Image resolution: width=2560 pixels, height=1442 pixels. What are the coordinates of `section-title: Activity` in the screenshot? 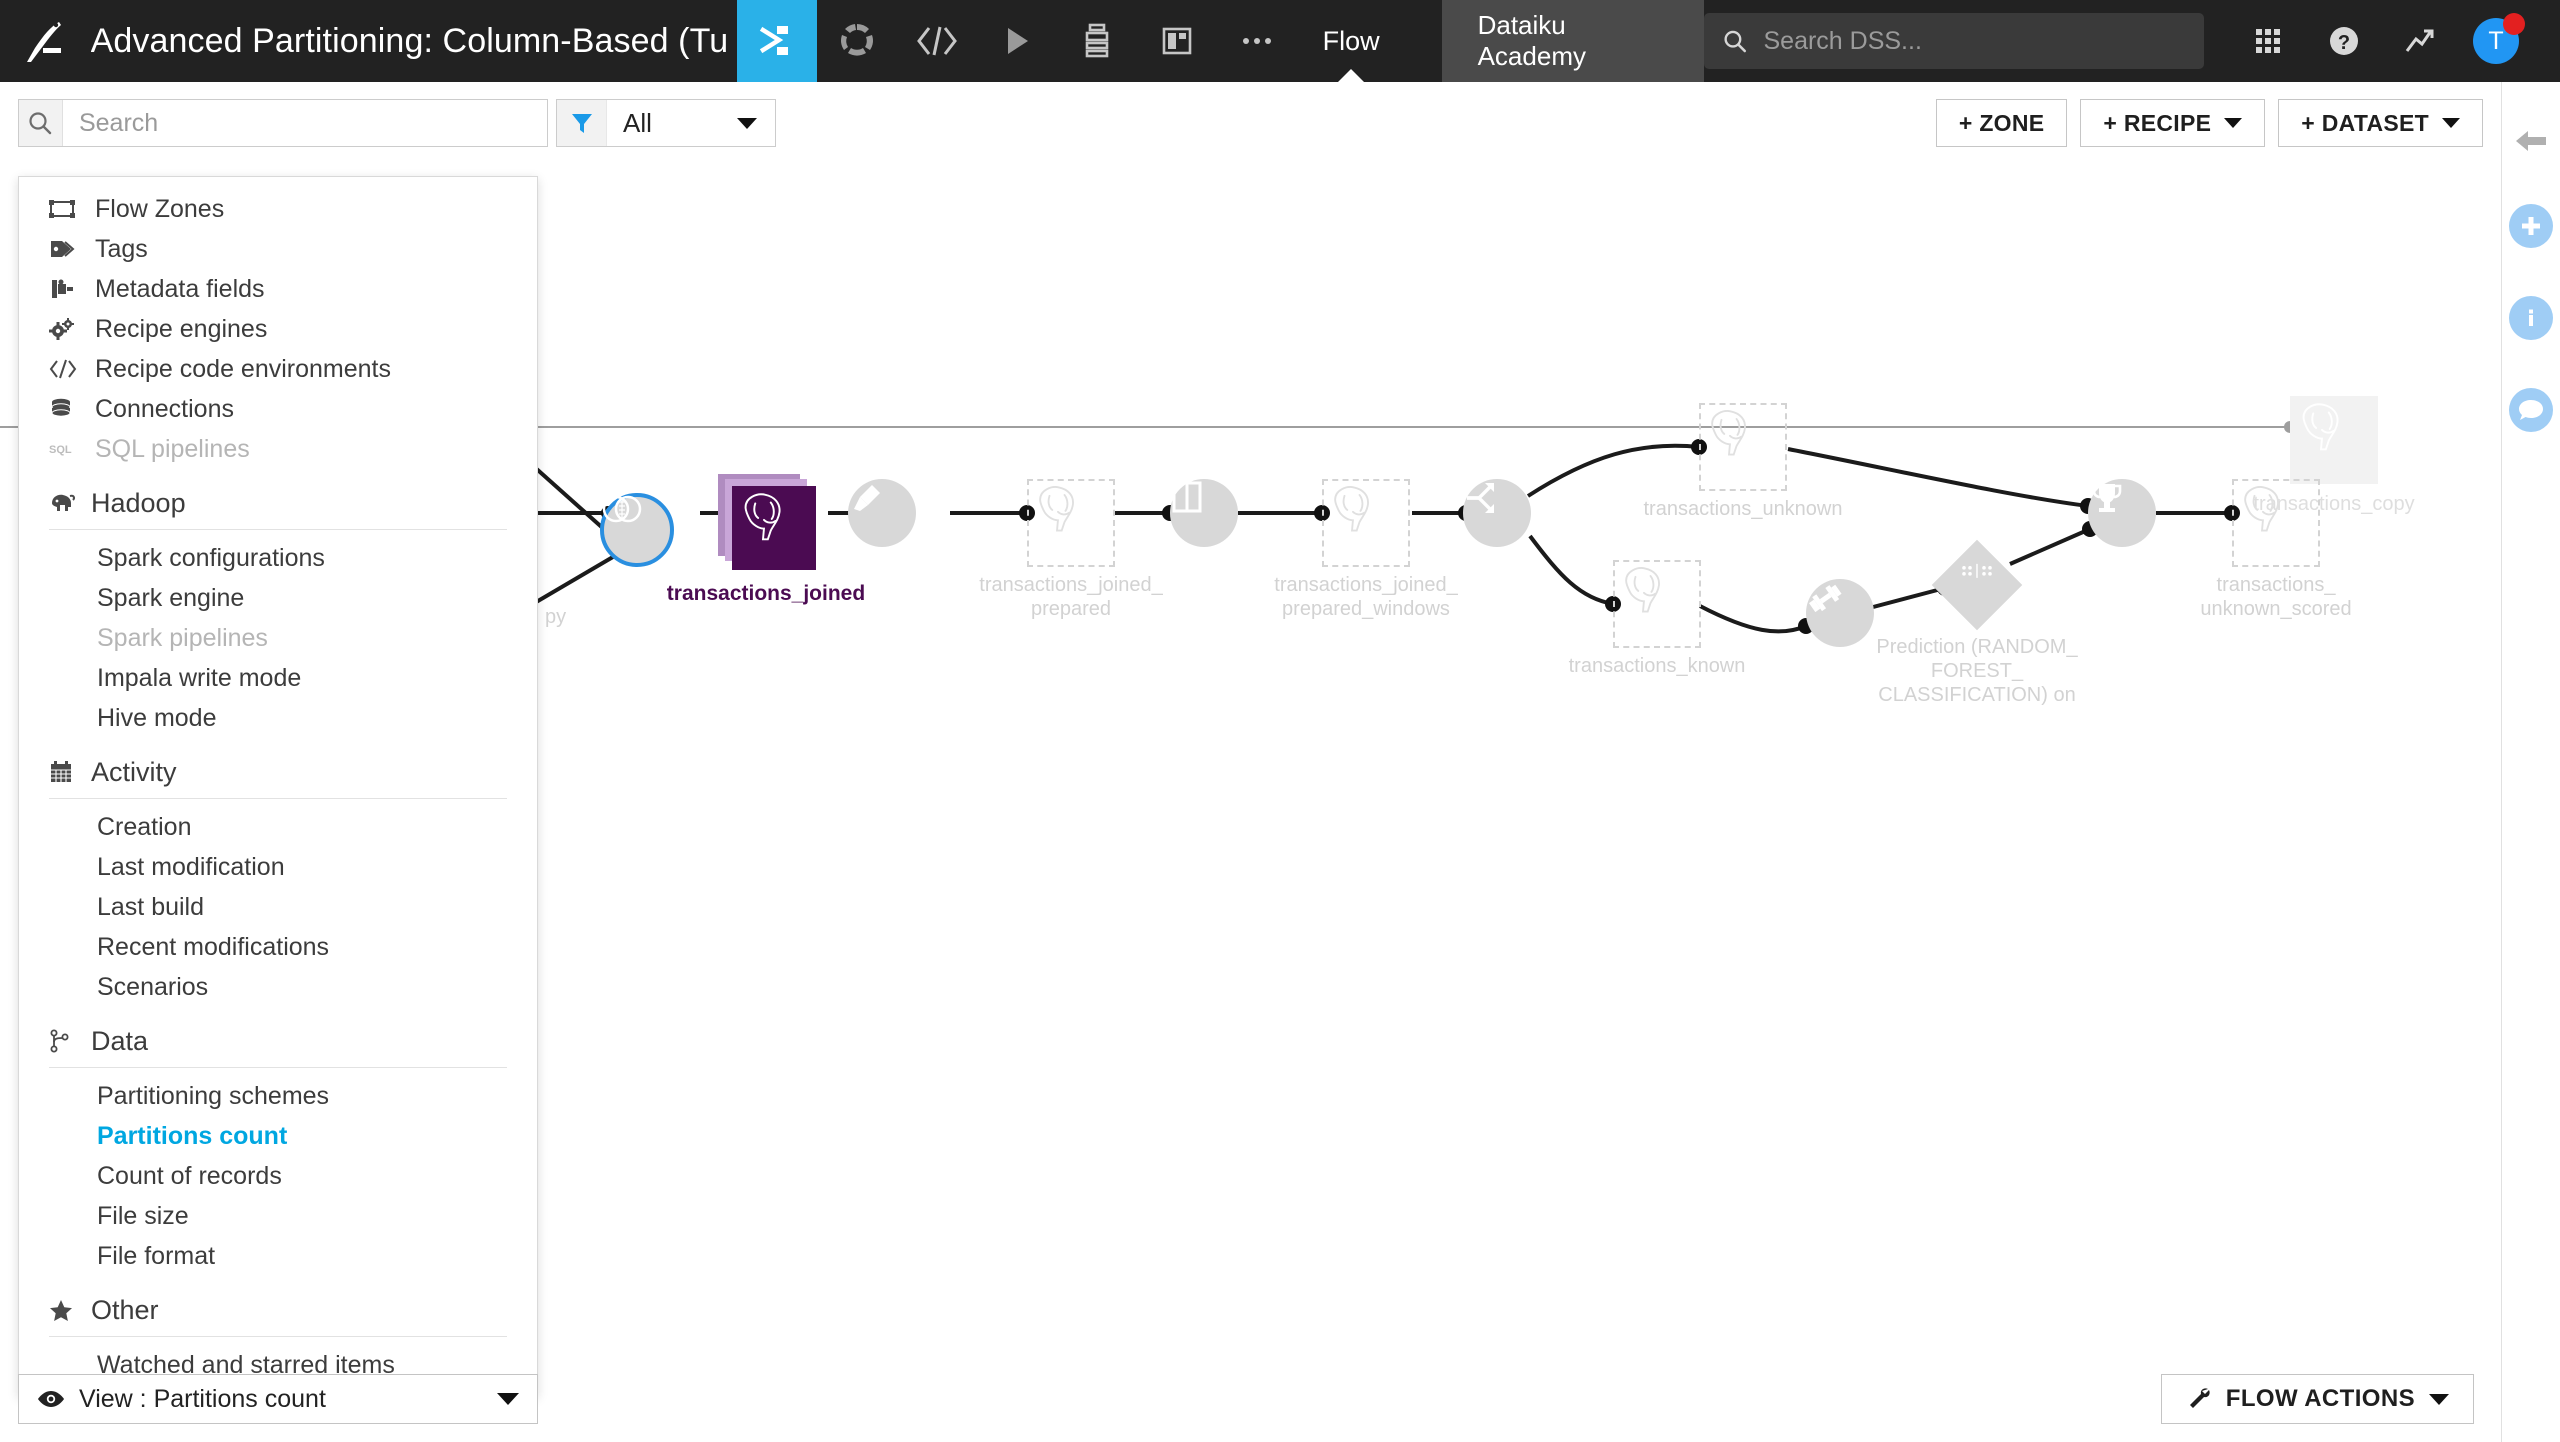 It's located at (134, 771).